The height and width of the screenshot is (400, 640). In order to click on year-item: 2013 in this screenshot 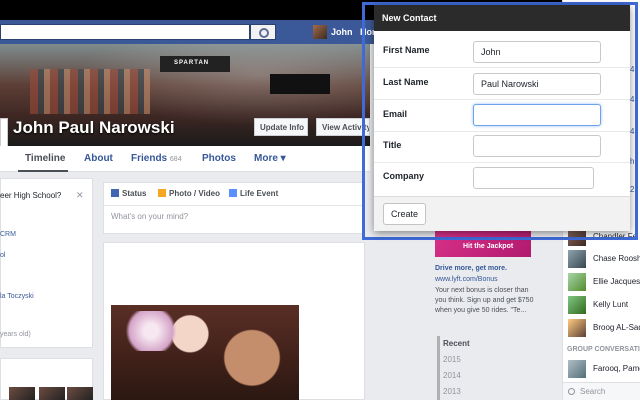, I will do `click(452, 391)`.